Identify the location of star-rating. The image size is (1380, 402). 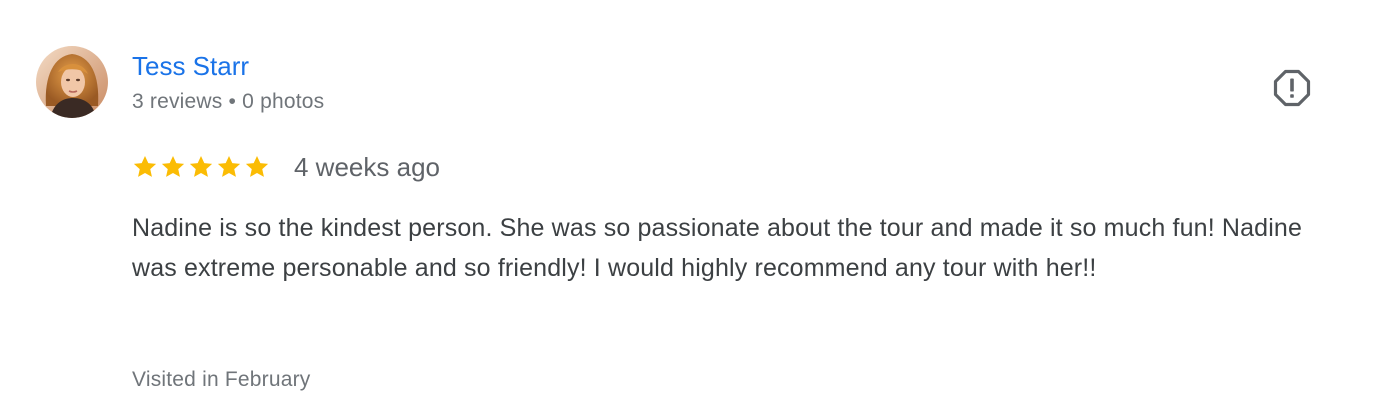
(201, 167).